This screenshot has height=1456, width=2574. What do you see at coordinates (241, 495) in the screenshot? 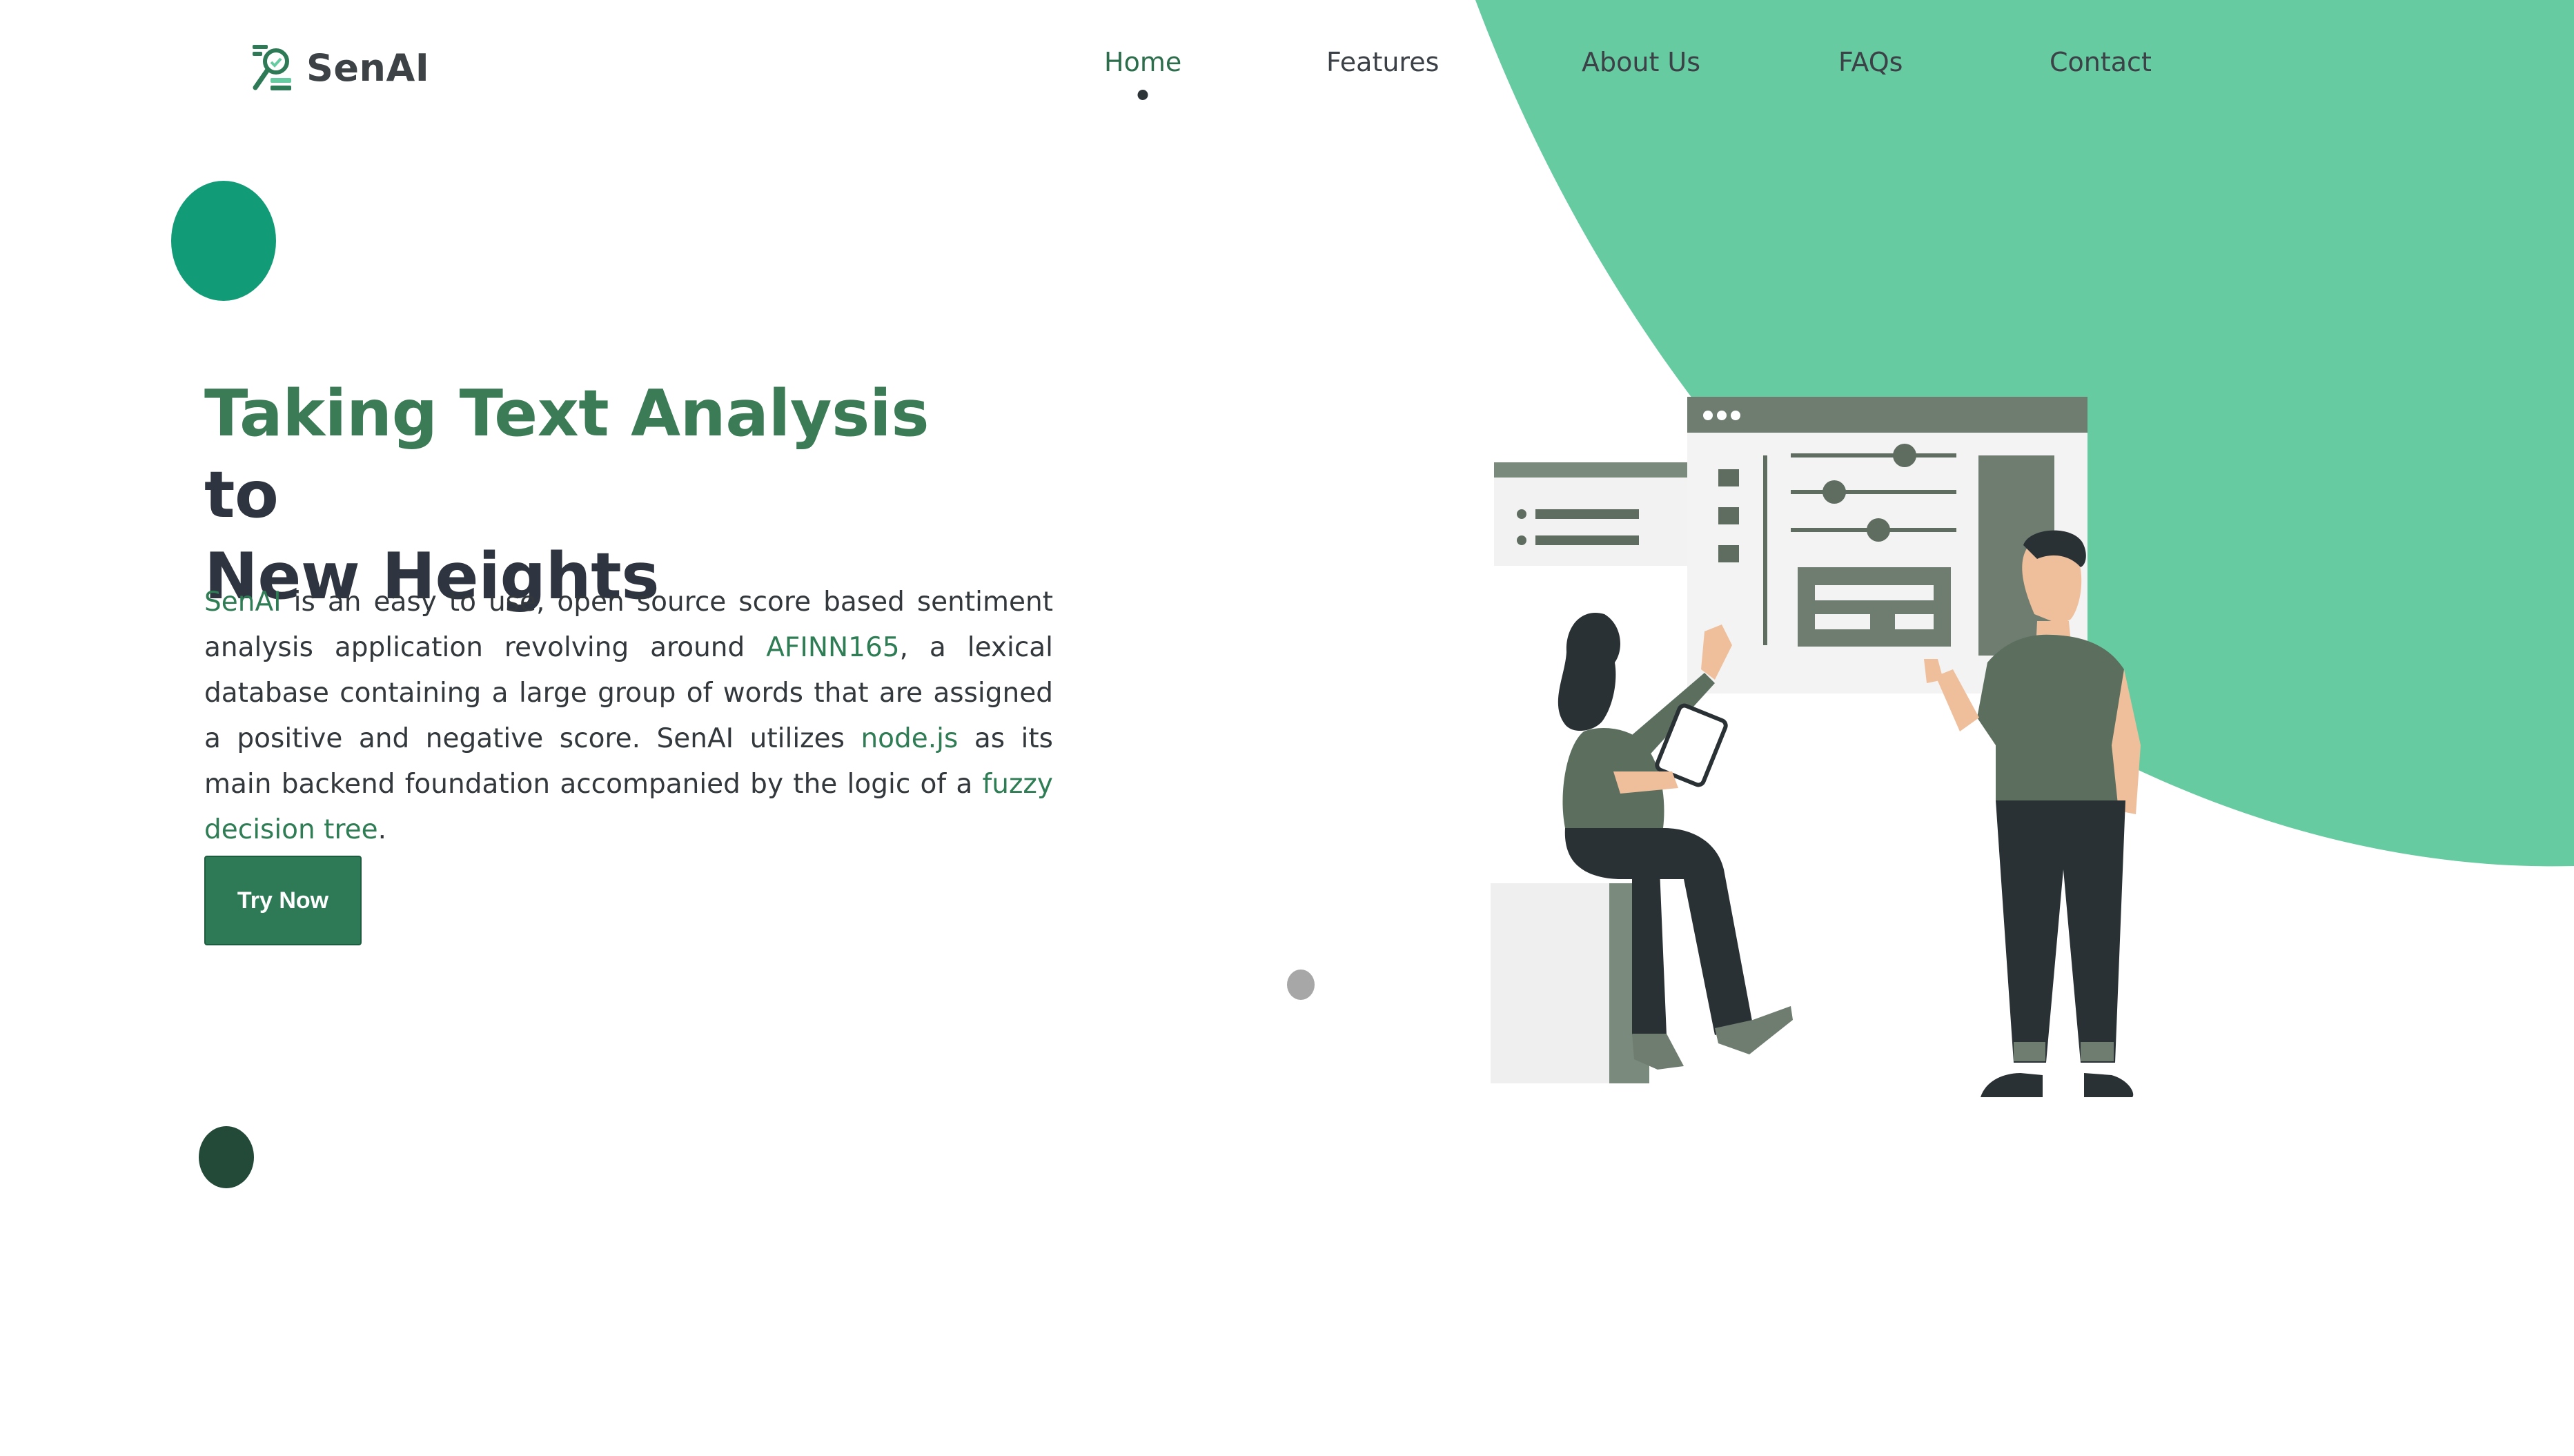
I see `hero-title-to: to` at bounding box center [241, 495].